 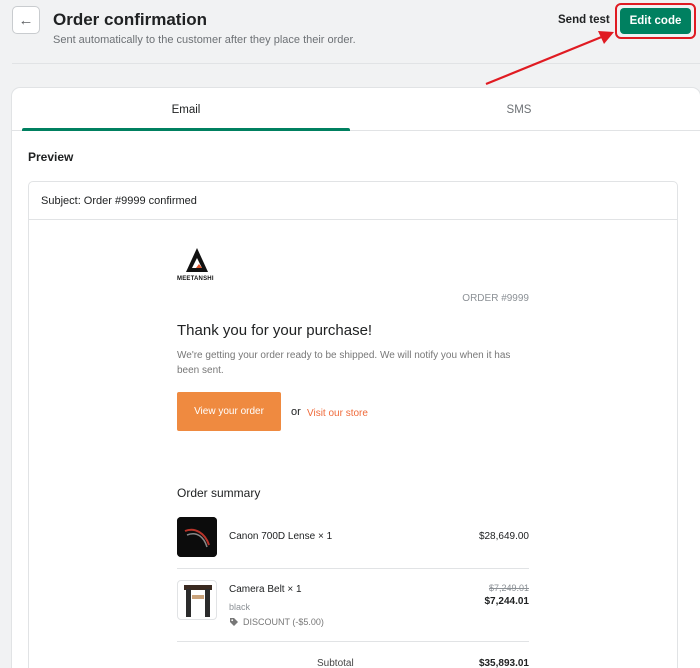 I want to click on subtotal-label: Subtotal, so click(x=335, y=663).